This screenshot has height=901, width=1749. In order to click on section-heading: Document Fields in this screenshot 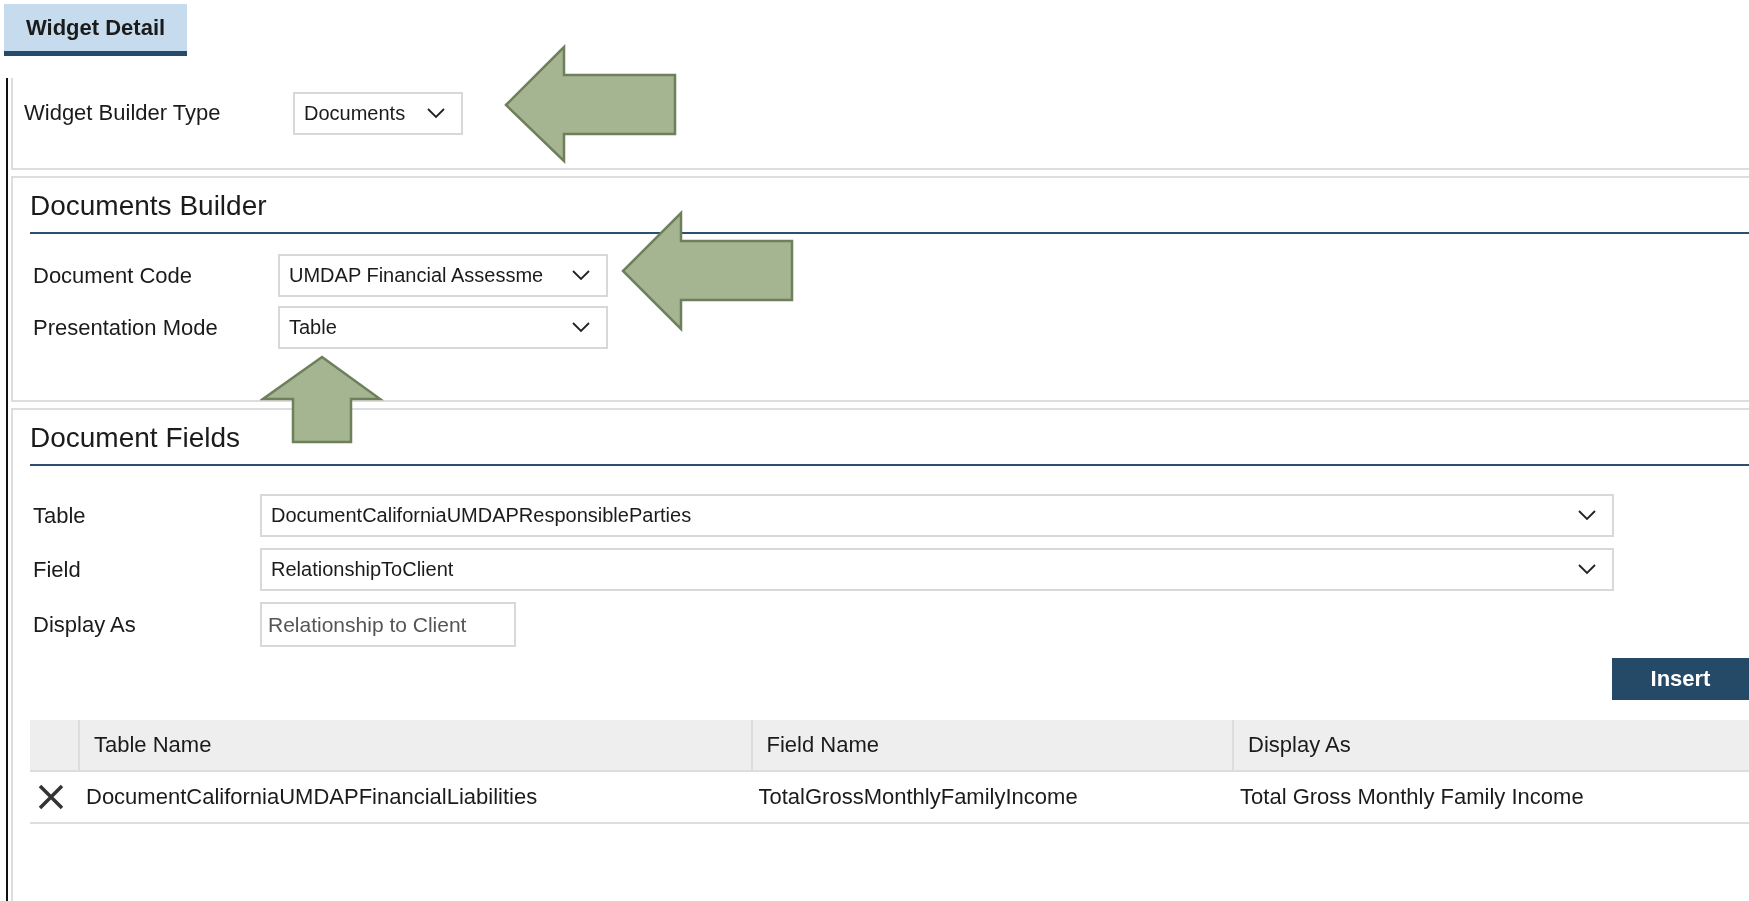, I will do `click(136, 438)`.